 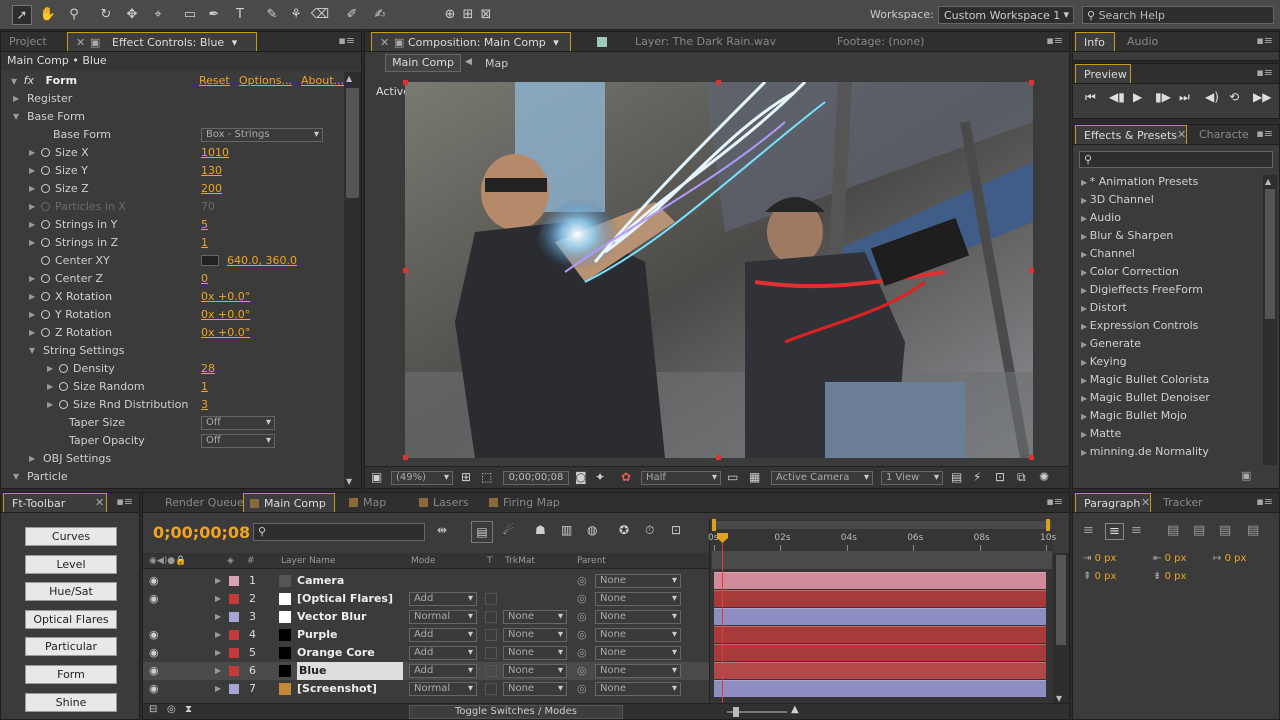 What do you see at coordinates (158, 15) in the screenshot?
I see `pan-behind-tool-icon: ⌖` at bounding box center [158, 15].